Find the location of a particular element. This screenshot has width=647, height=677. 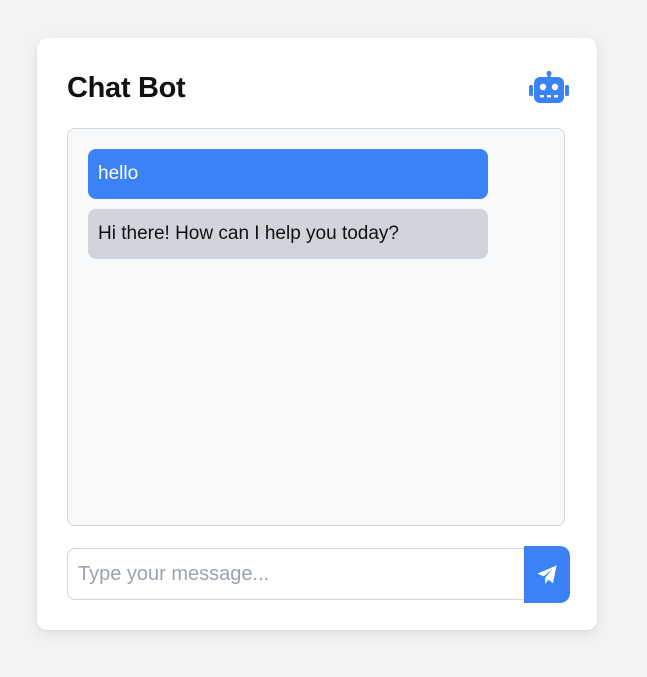

message-input is located at coordinates (297, 574).